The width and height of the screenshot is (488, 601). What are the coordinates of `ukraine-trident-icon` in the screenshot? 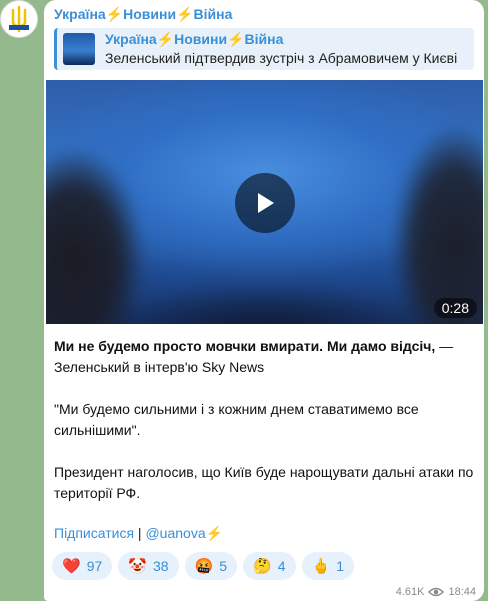 It's located at (19, 19).